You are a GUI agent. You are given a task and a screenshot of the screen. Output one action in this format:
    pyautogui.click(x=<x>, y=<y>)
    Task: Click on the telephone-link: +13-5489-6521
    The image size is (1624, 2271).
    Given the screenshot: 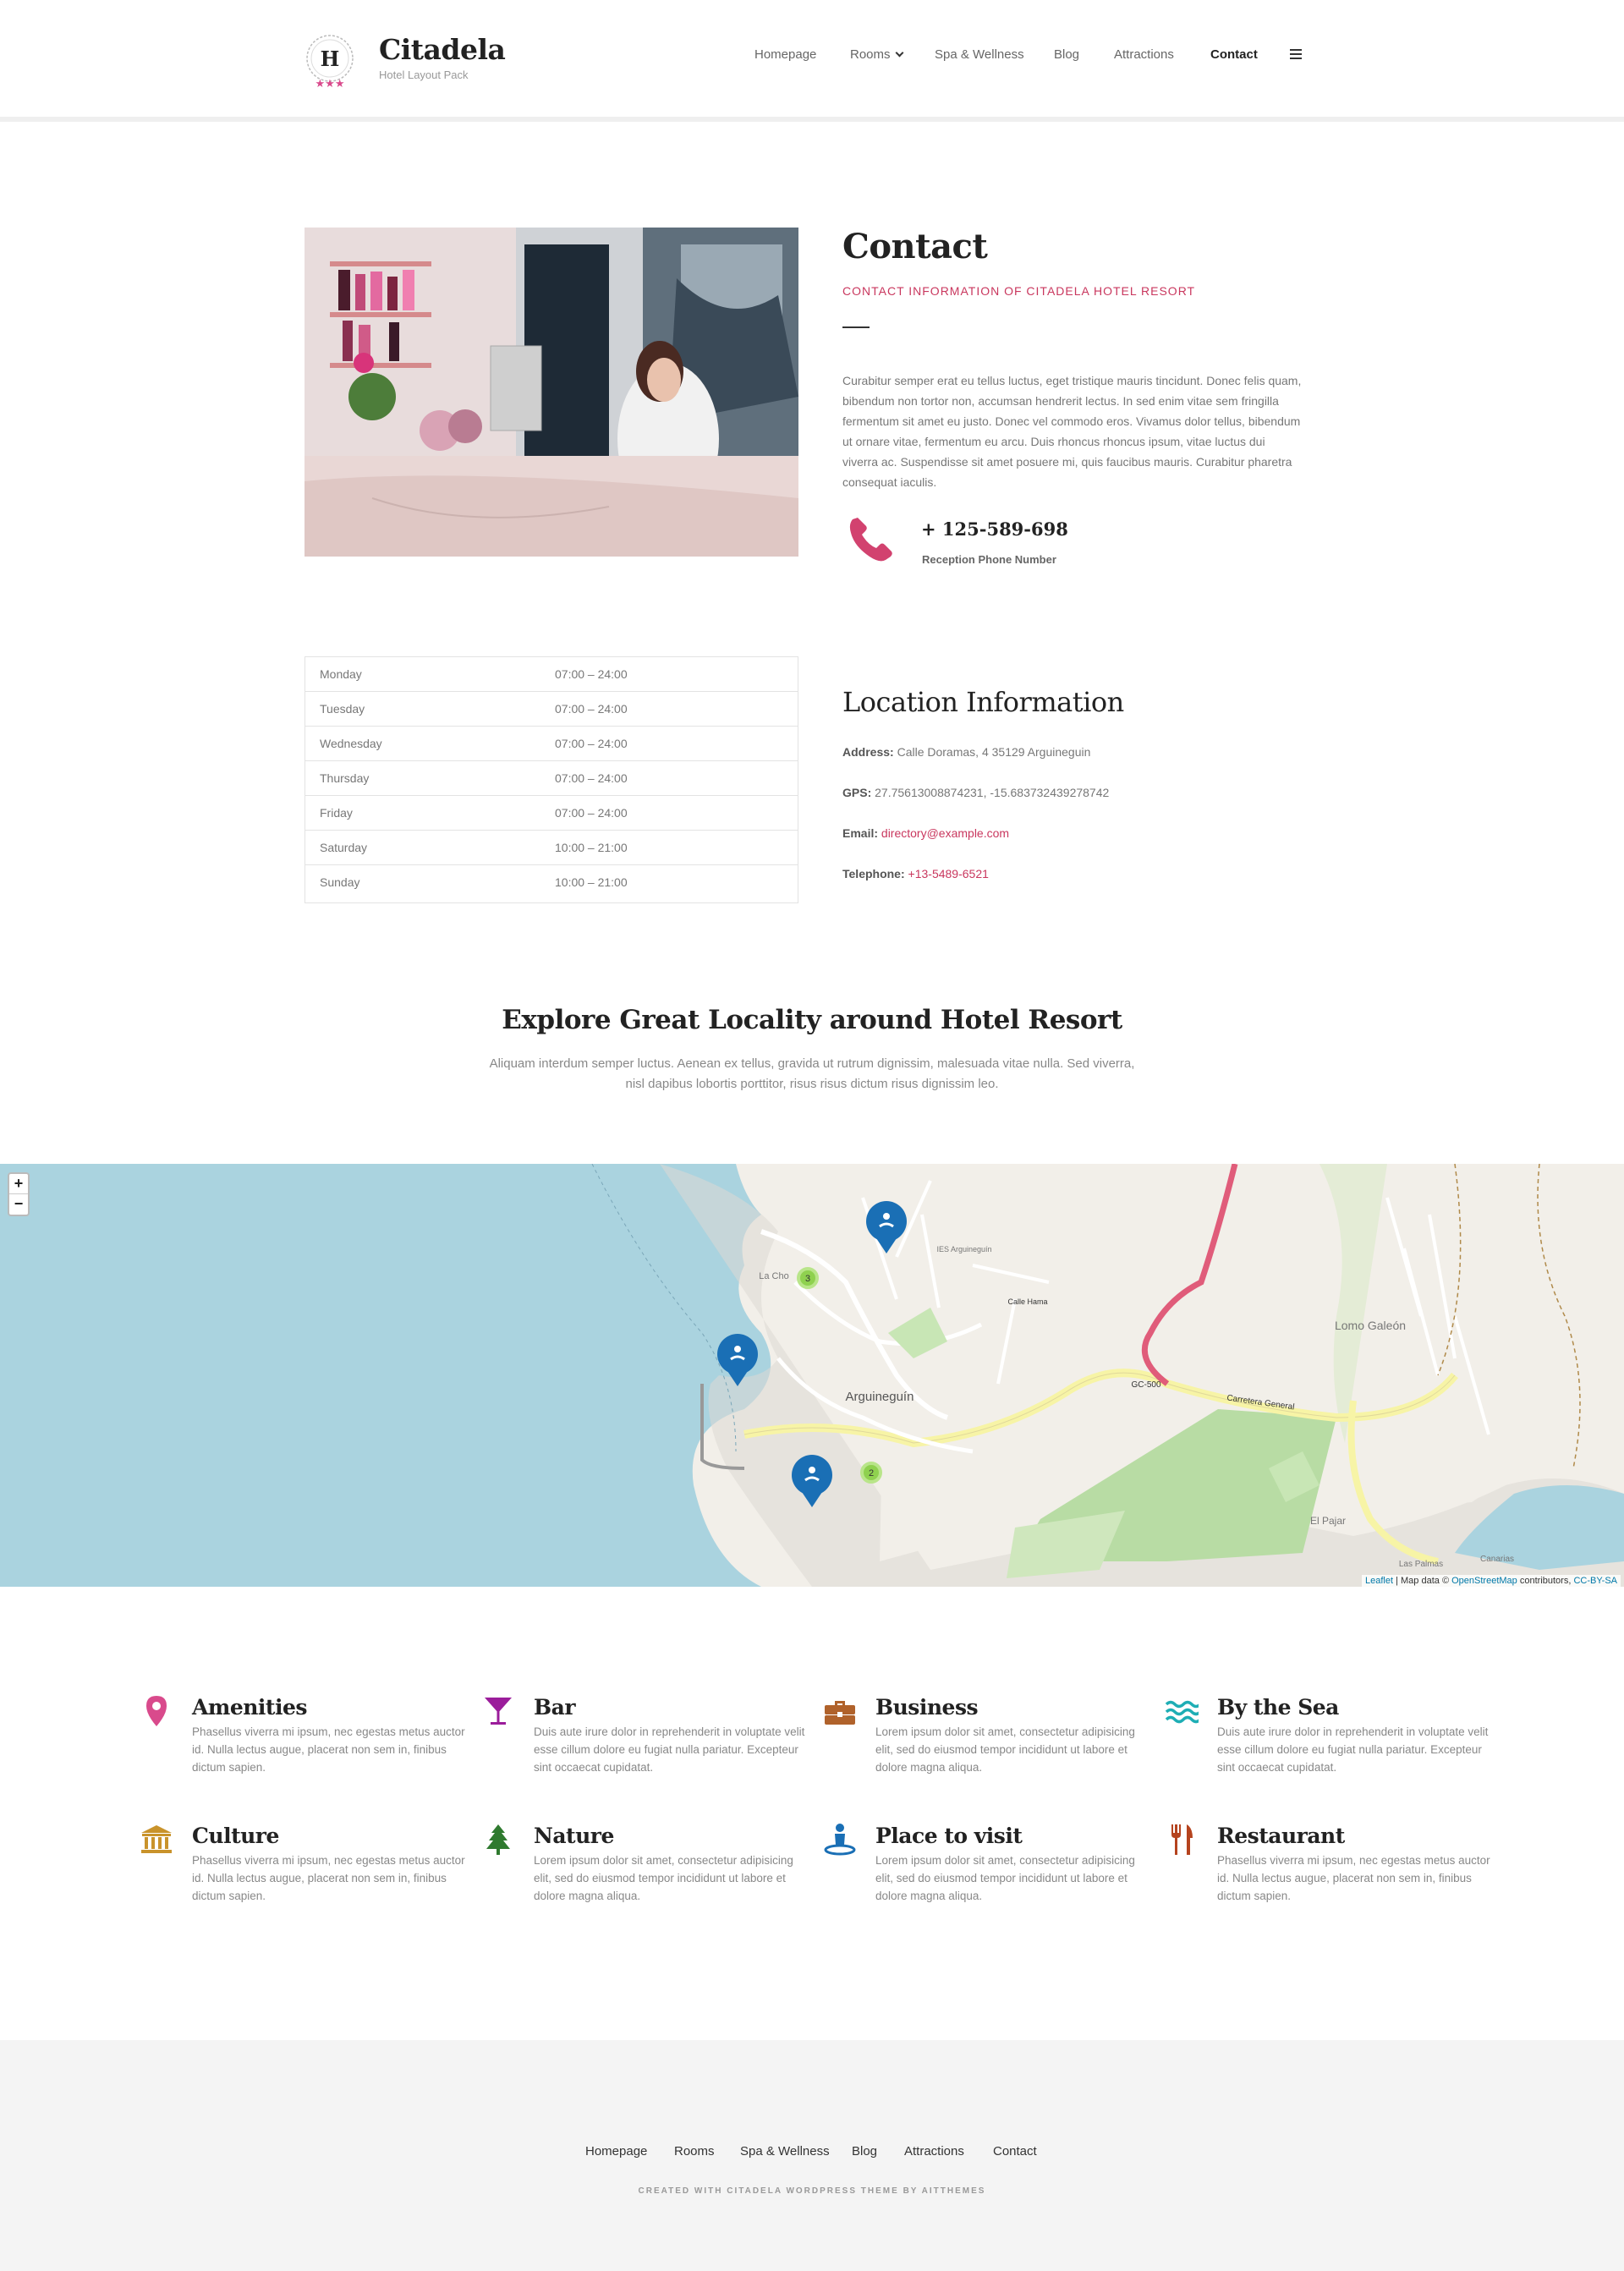 What is the action you would take?
    pyautogui.click(x=949, y=873)
    